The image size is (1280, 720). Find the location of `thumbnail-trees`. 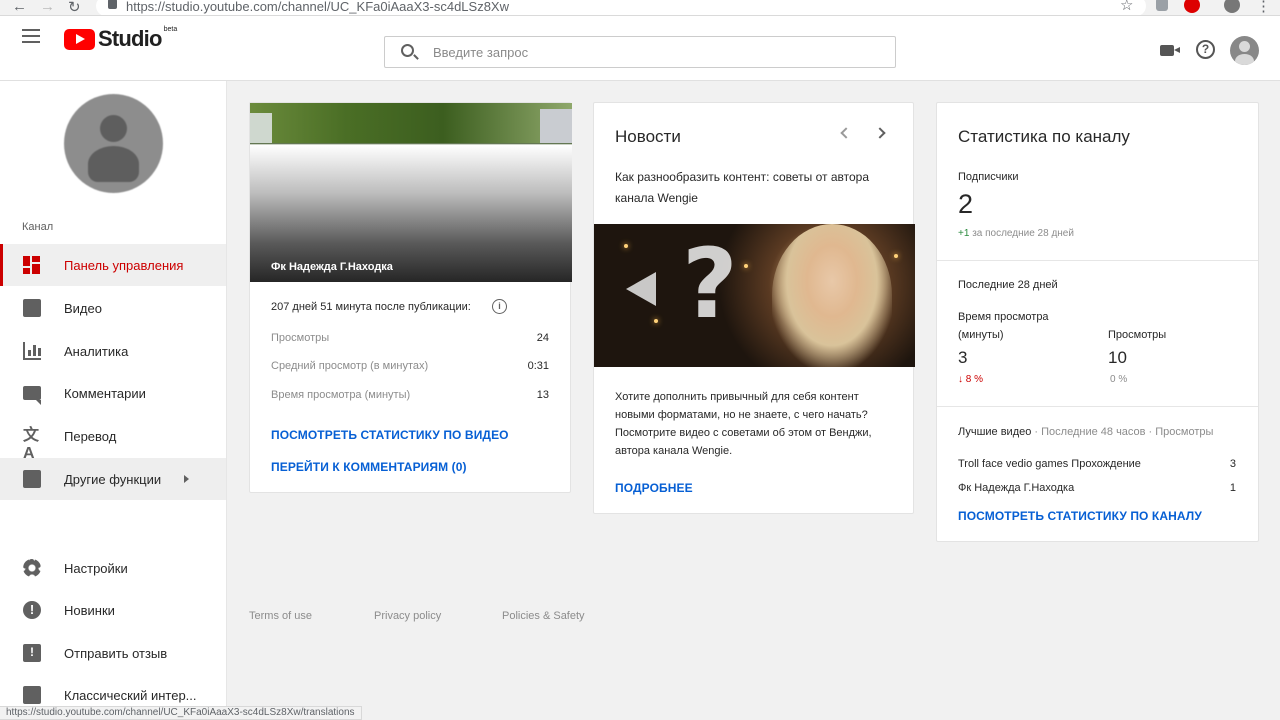

thumbnail-trees is located at coordinates (411, 123).